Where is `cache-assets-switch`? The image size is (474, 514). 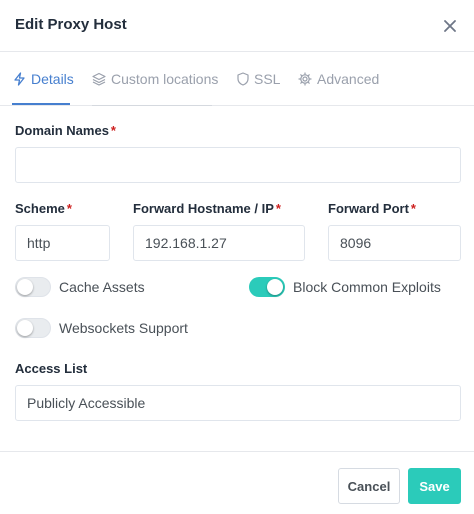
cache-assets-switch is located at coordinates (33, 287).